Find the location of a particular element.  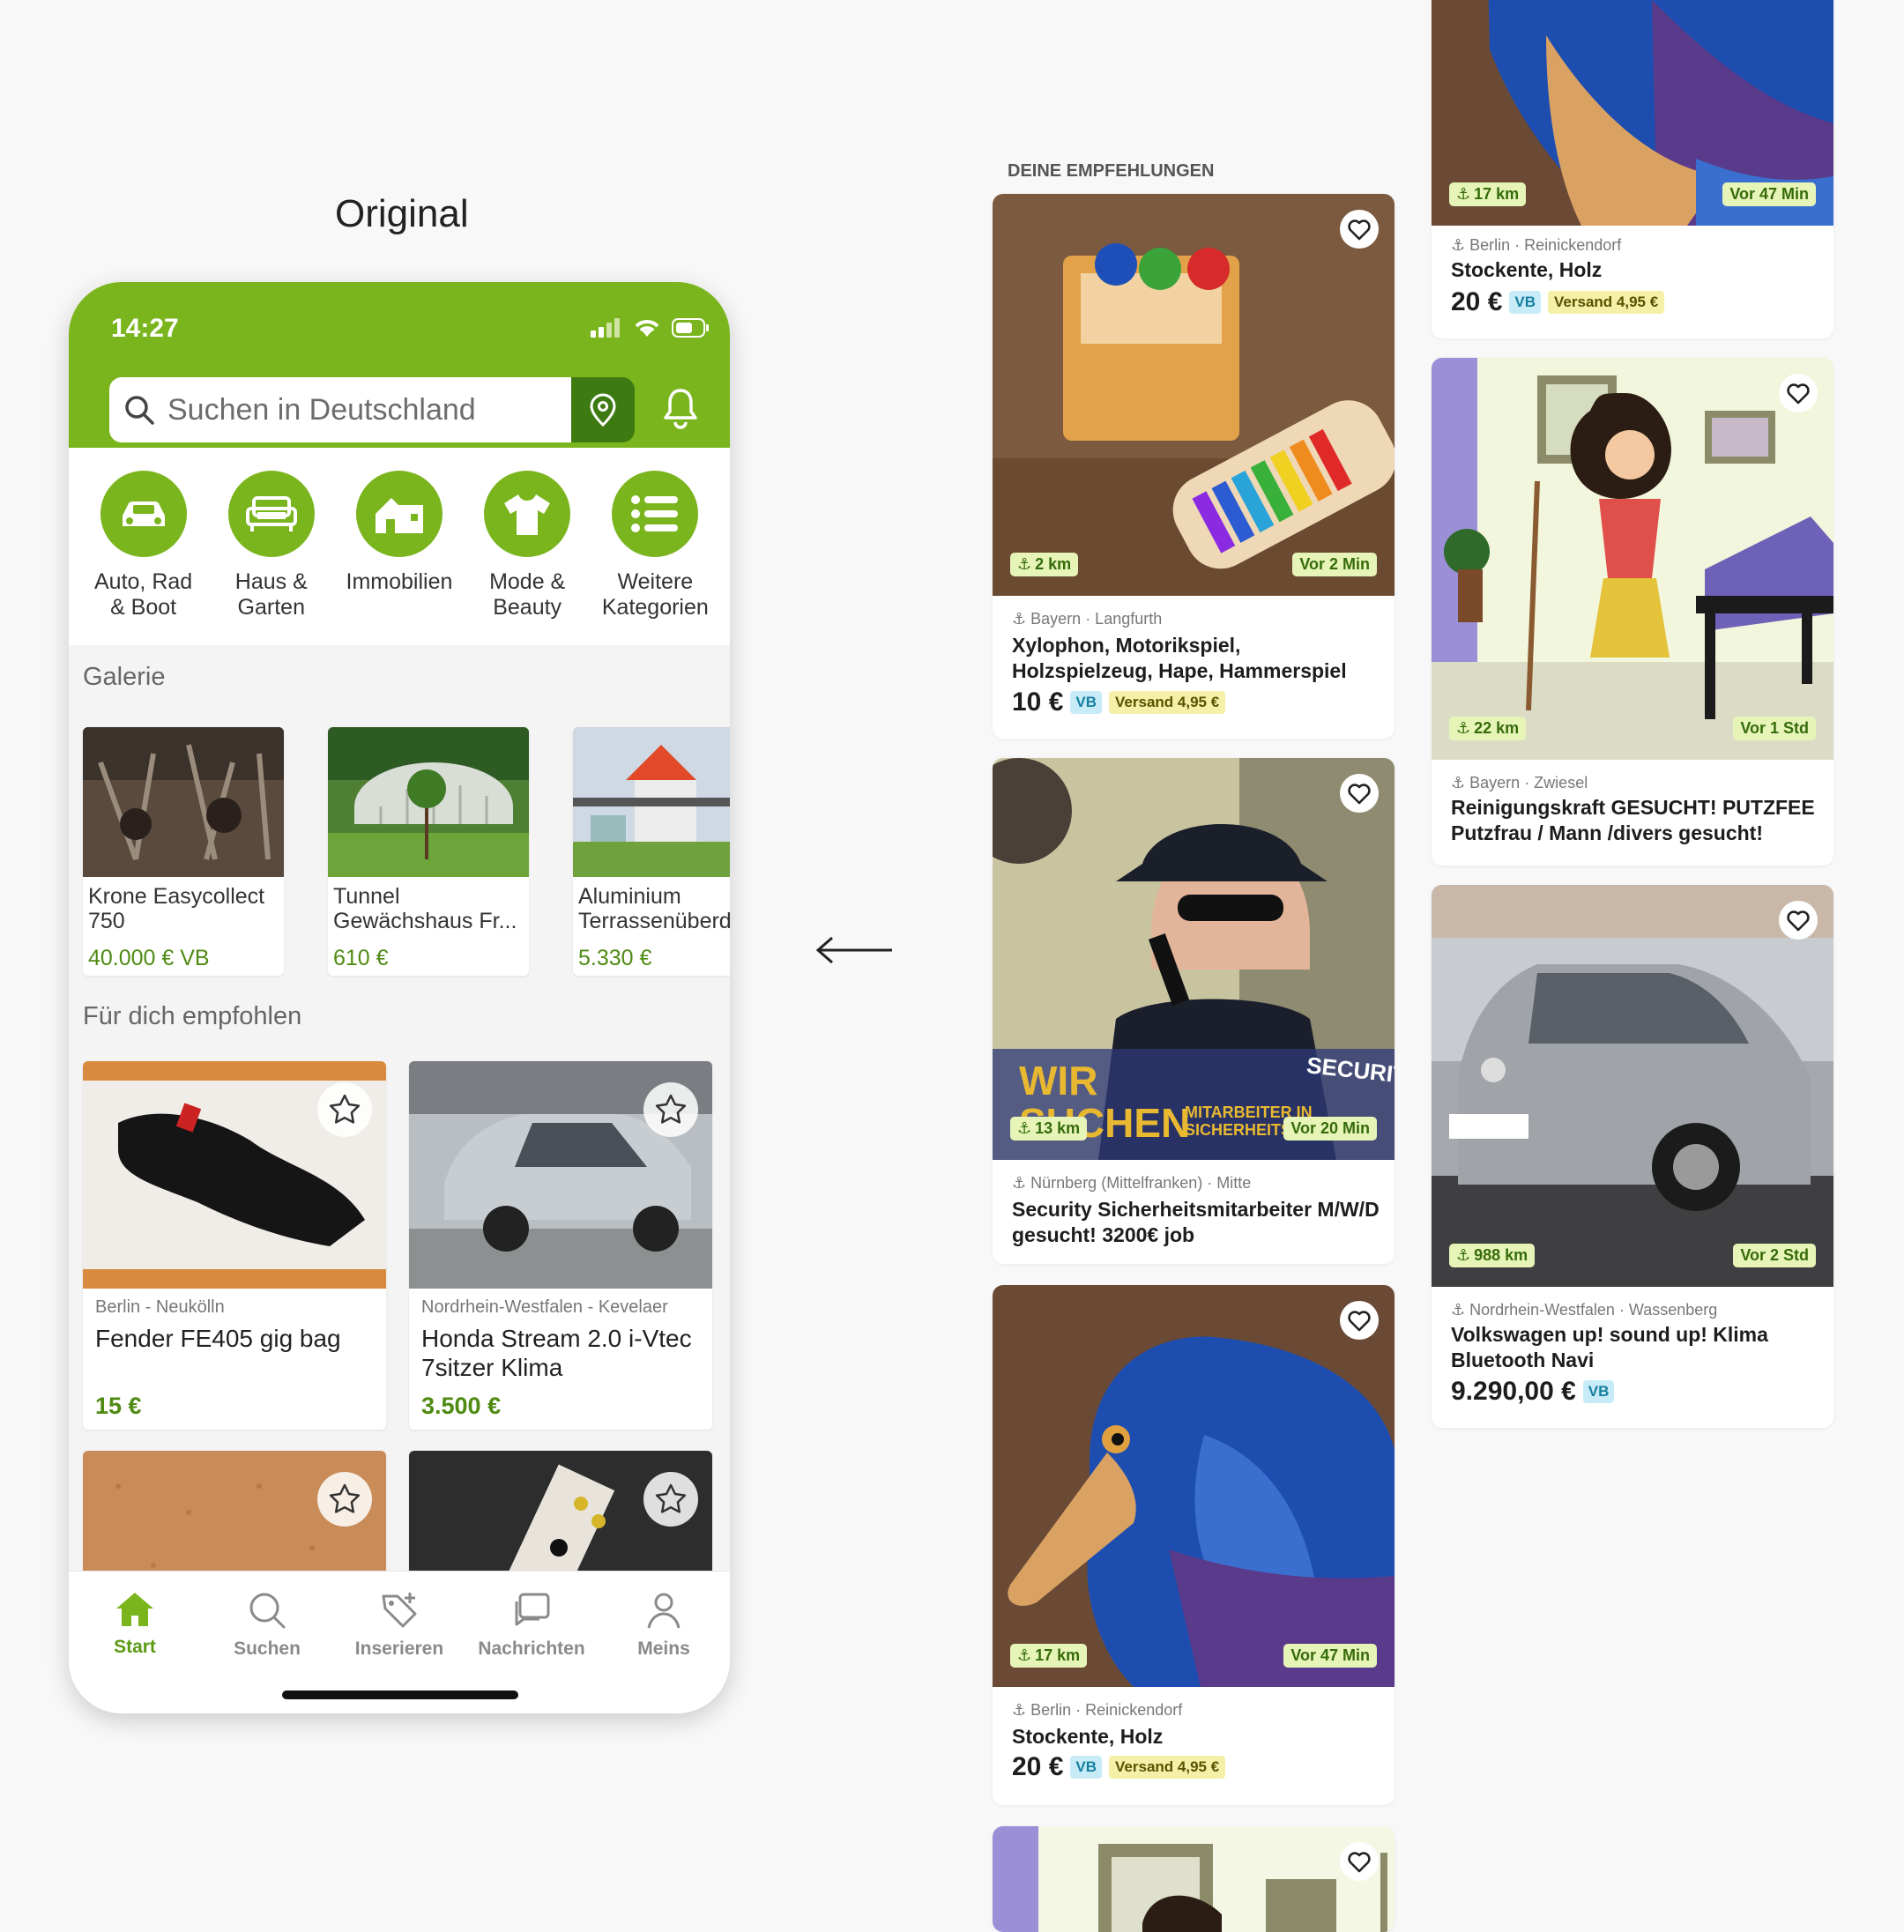

gallery-card: Tunnel Gewächshaus Fr... 610 € is located at coordinates (428, 851).